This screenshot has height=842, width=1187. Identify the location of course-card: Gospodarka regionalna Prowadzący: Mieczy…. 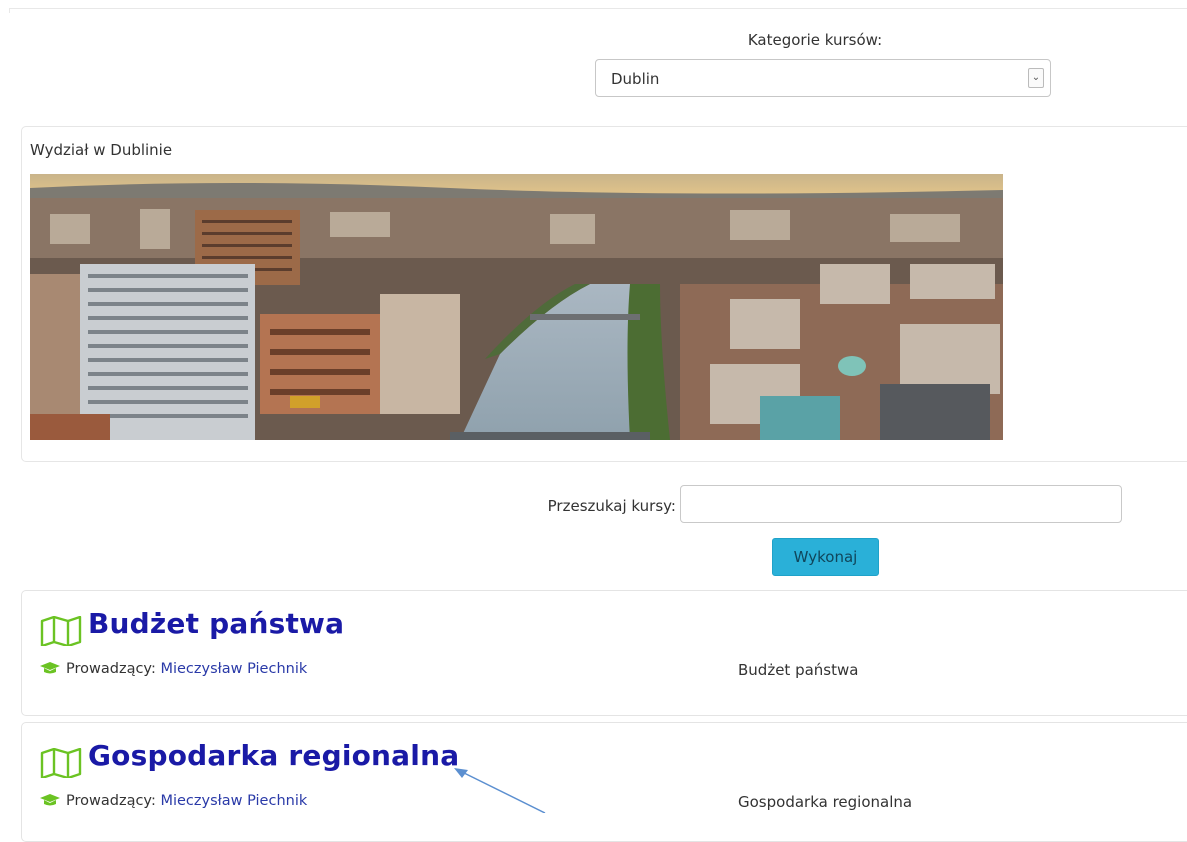
(604, 782).